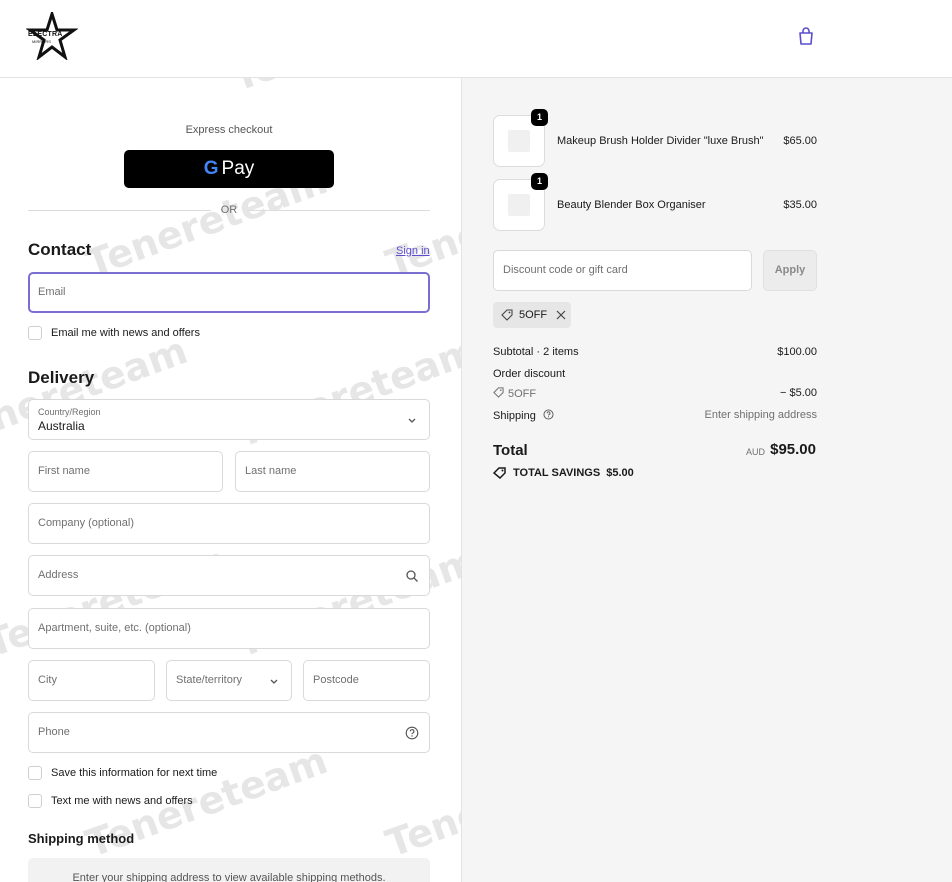 The width and height of the screenshot is (952, 882). What do you see at coordinates (229, 130) in the screenshot?
I see `express-checkout-label: Express checkout` at bounding box center [229, 130].